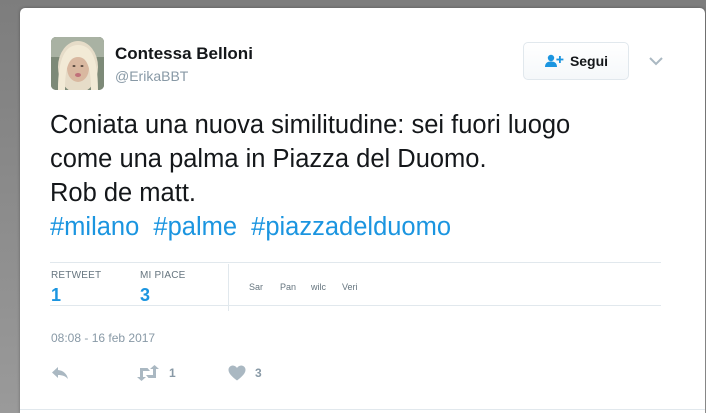 Image resolution: width=706 pixels, height=413 pixels. I want to click on tweet-line: Rob de matt., so click(123, 193).